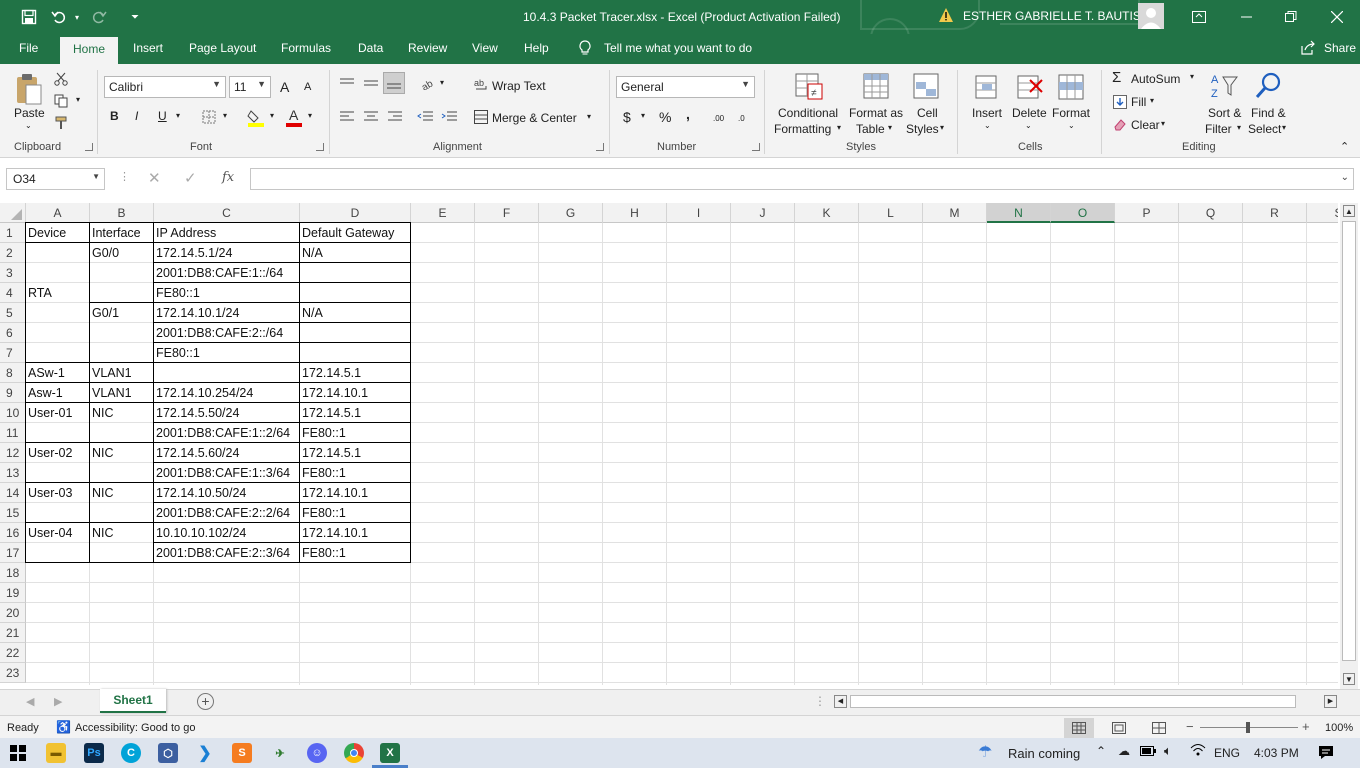 The width and height of the screenshot is (1360, 768). I want to click on underline-dropdown-icon: ▾, so click(178, 115).